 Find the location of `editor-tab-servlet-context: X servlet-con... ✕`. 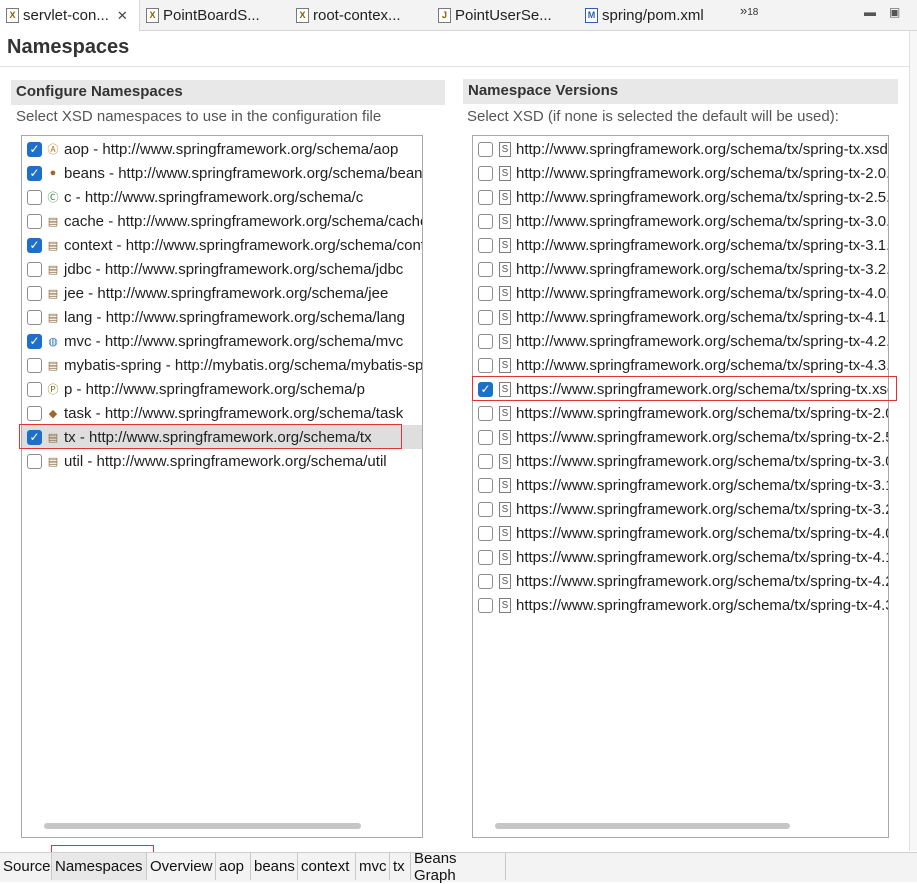

editor-tab-servlet-context: X servlet-con... ✕ is located at coordinates (70, 15).